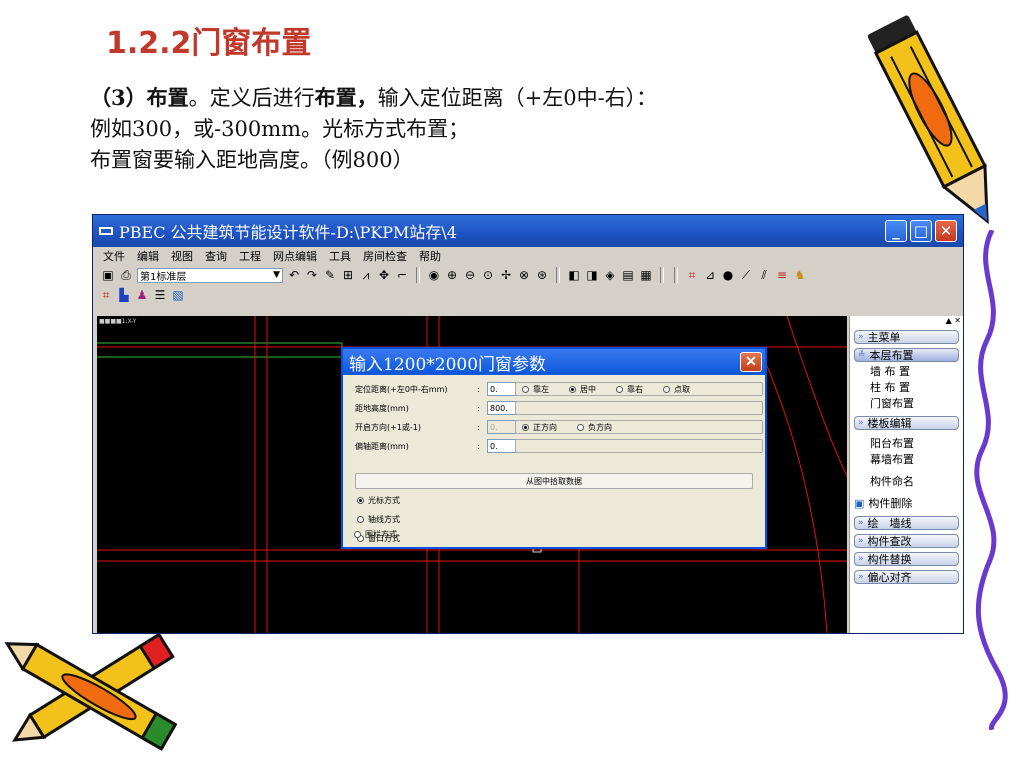  Describe the element at coordinates (385, 519) in the screenshot. I see `mode-axis: 轴线方式` at that location.